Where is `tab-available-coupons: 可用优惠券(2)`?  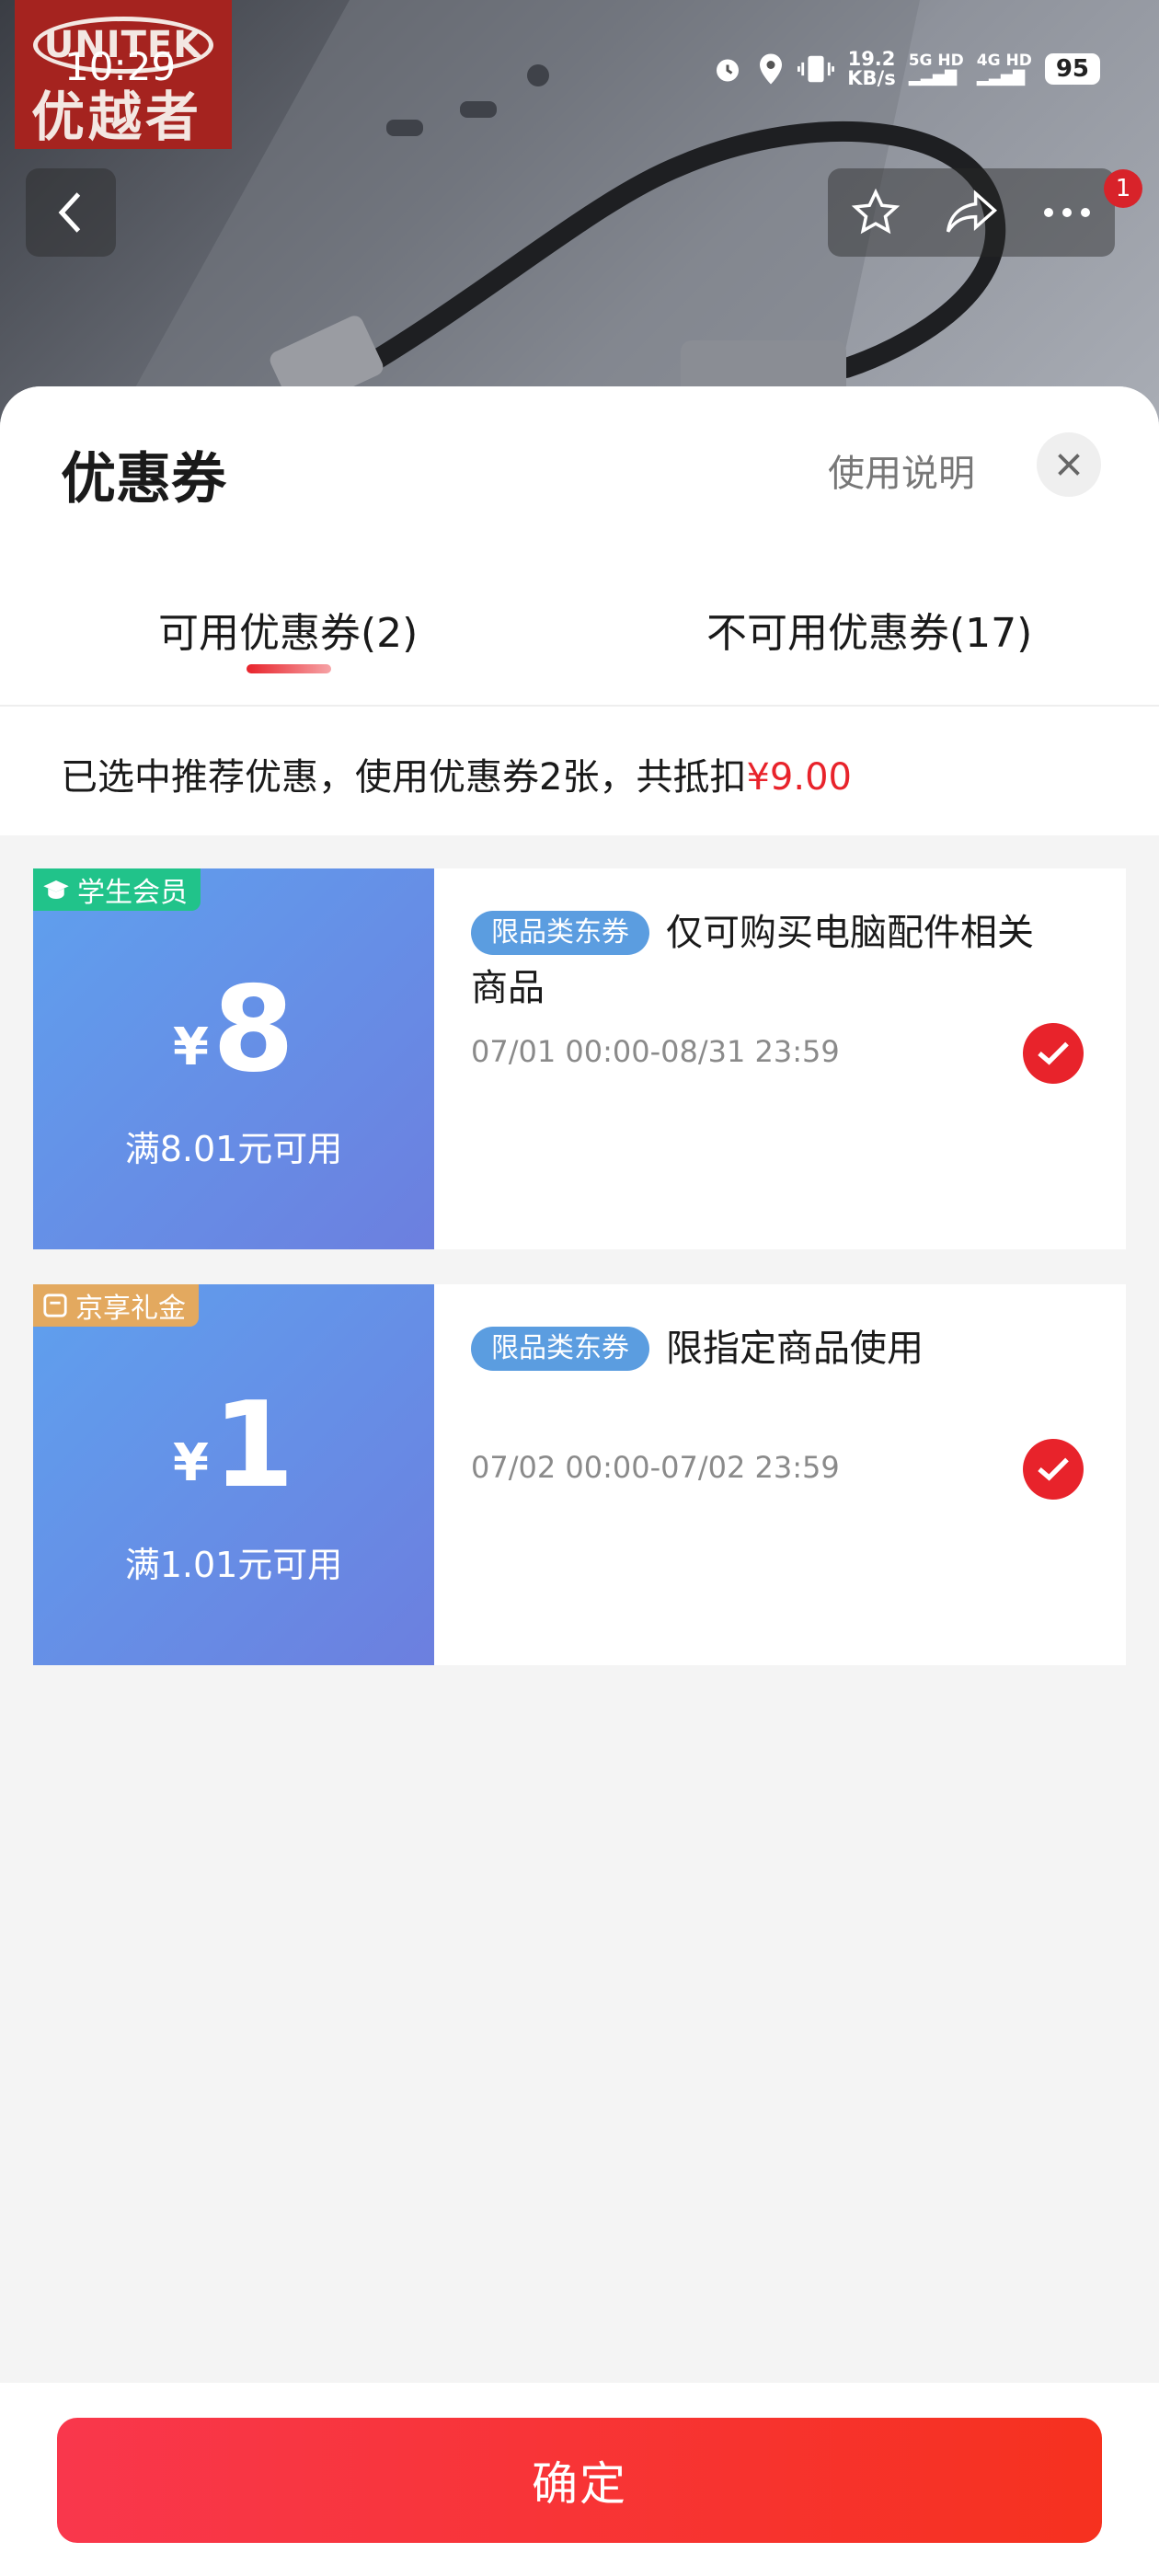 tab-available-coupons: 可用优惠券(2) is located at coordinates (288, 629).